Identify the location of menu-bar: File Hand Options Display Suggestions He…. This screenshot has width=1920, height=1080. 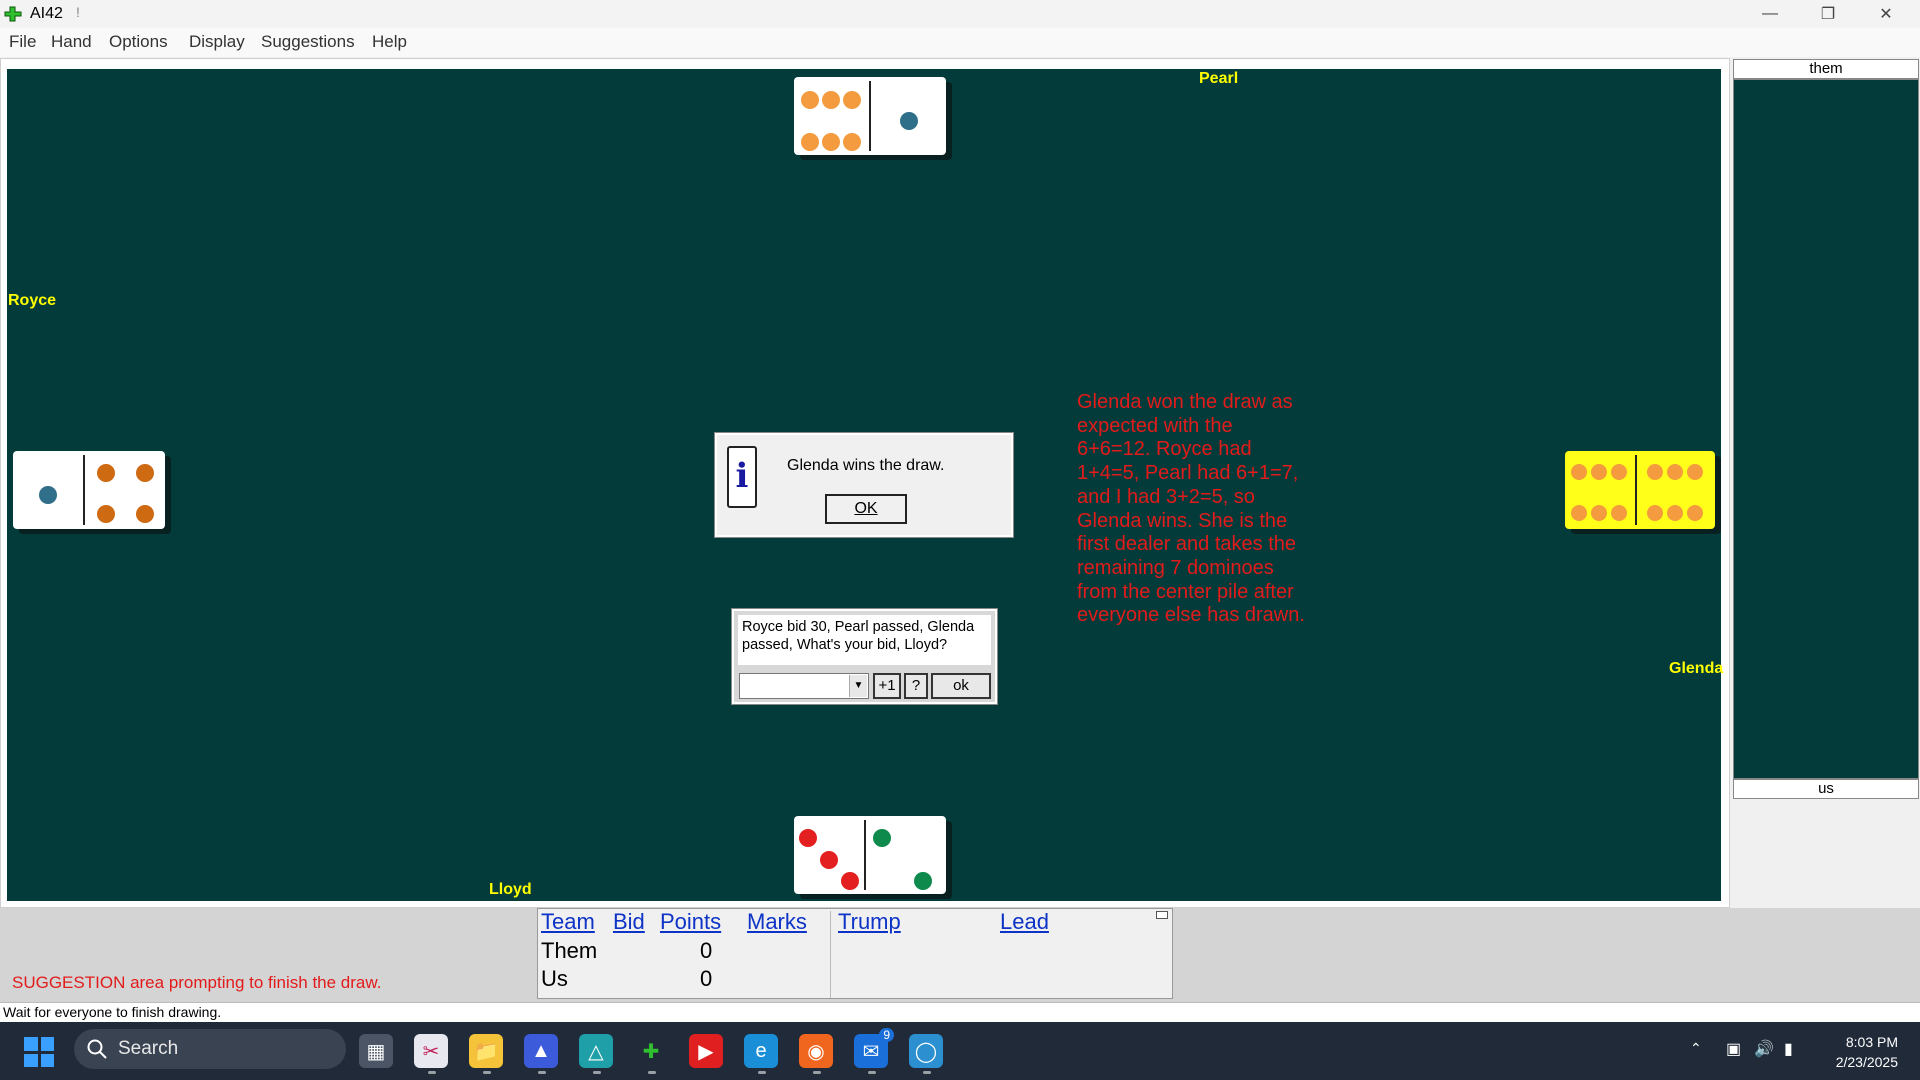
(960, 42).